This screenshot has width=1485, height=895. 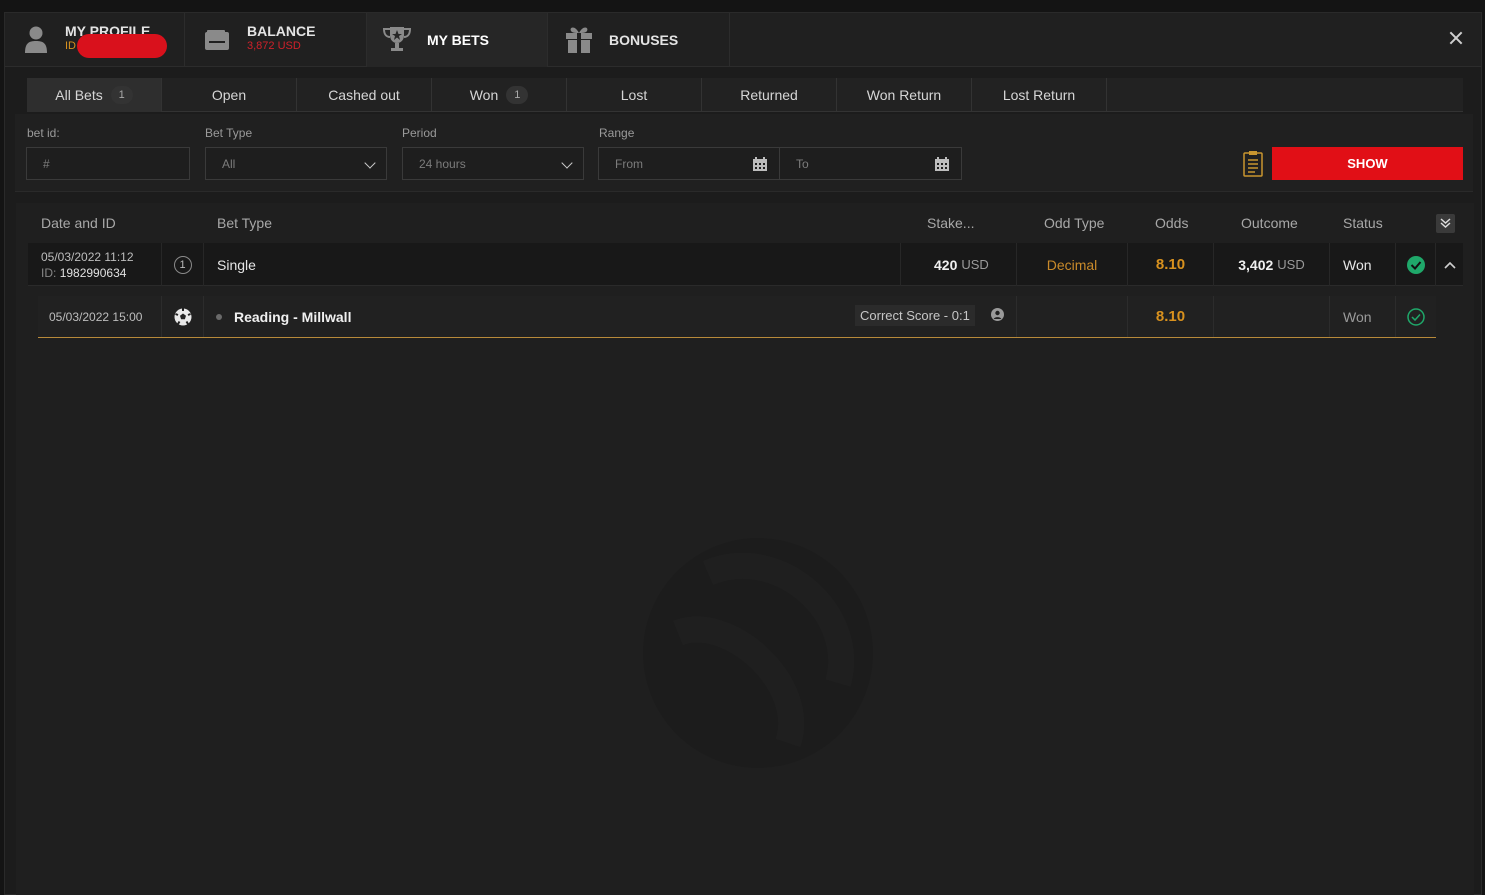 I want to click on tab-all-bets: All Bets 1, so click(x=94, y=95).